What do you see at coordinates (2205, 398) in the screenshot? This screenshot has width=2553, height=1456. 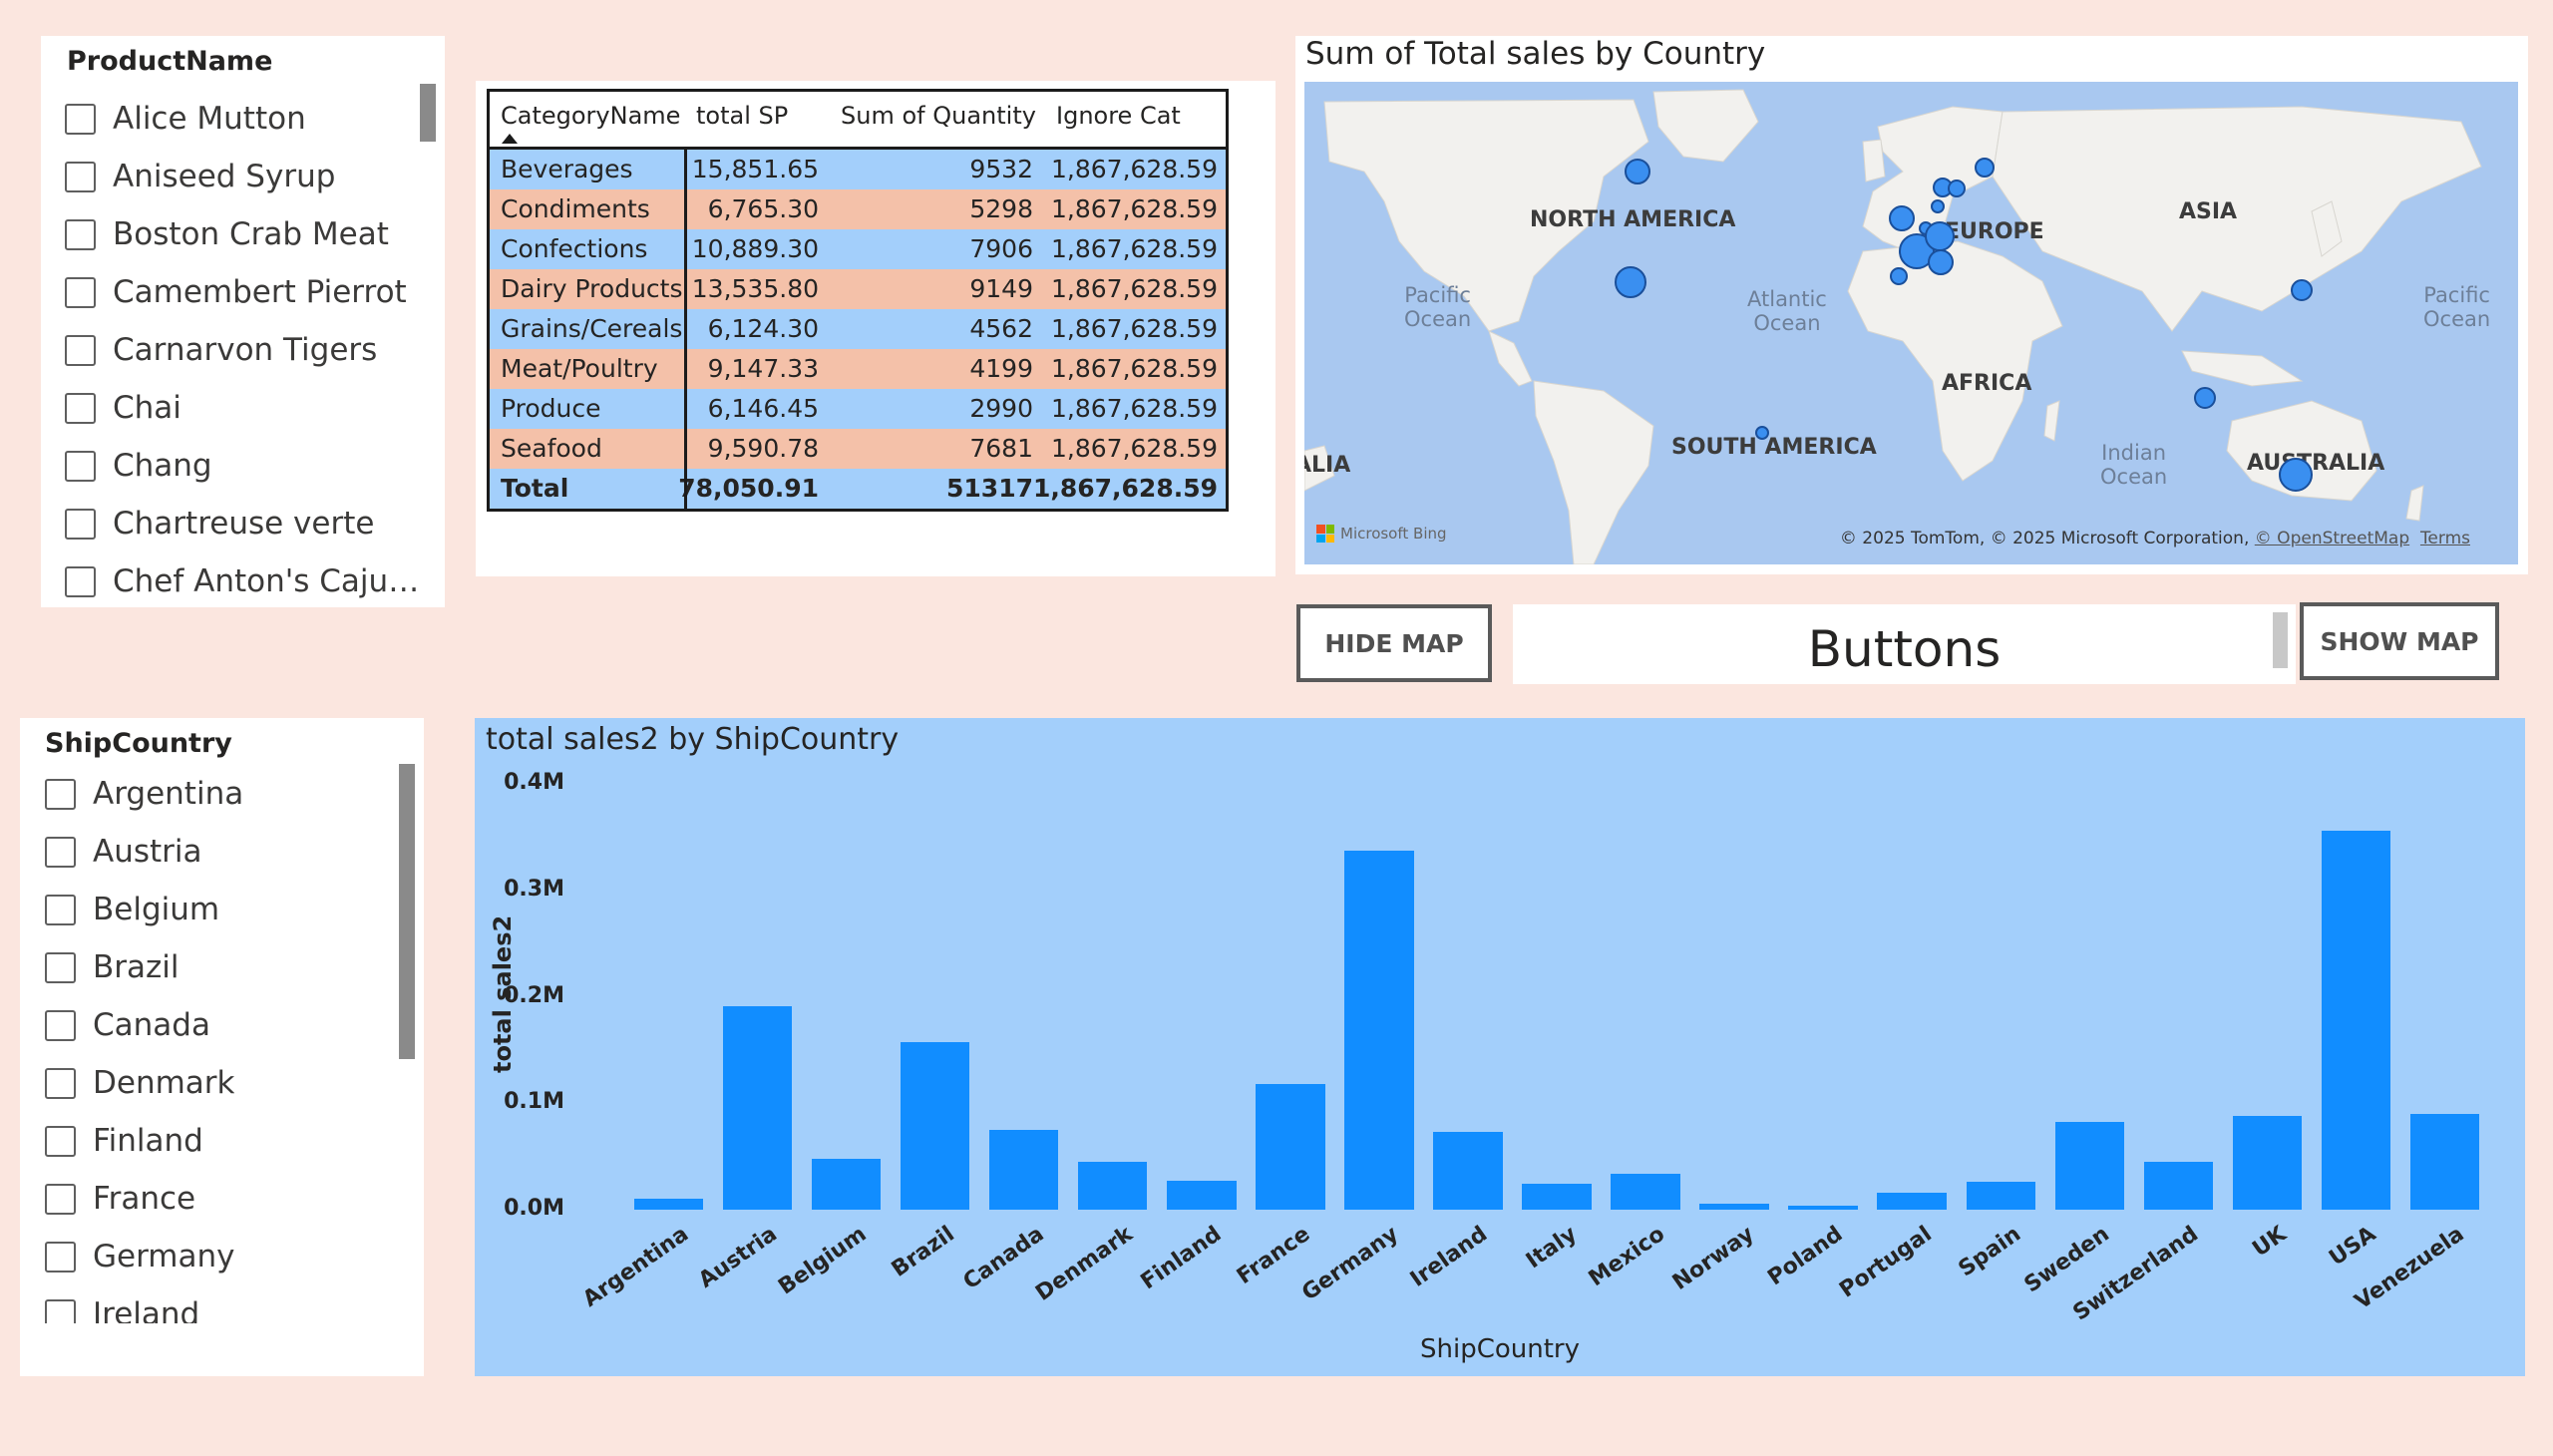 I see `map-bubble-singapore` at bounding box center [2205, 398].